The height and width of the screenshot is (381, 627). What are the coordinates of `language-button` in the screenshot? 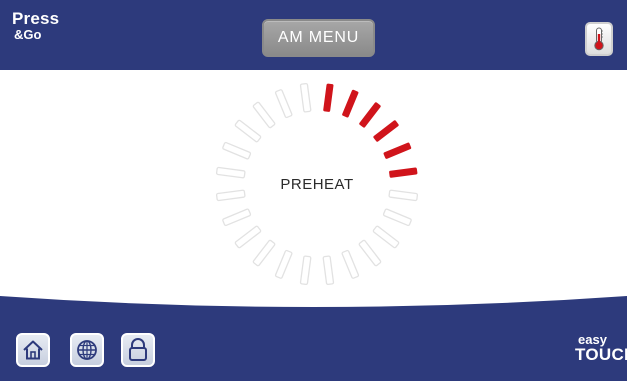 It's located at (87, 350).